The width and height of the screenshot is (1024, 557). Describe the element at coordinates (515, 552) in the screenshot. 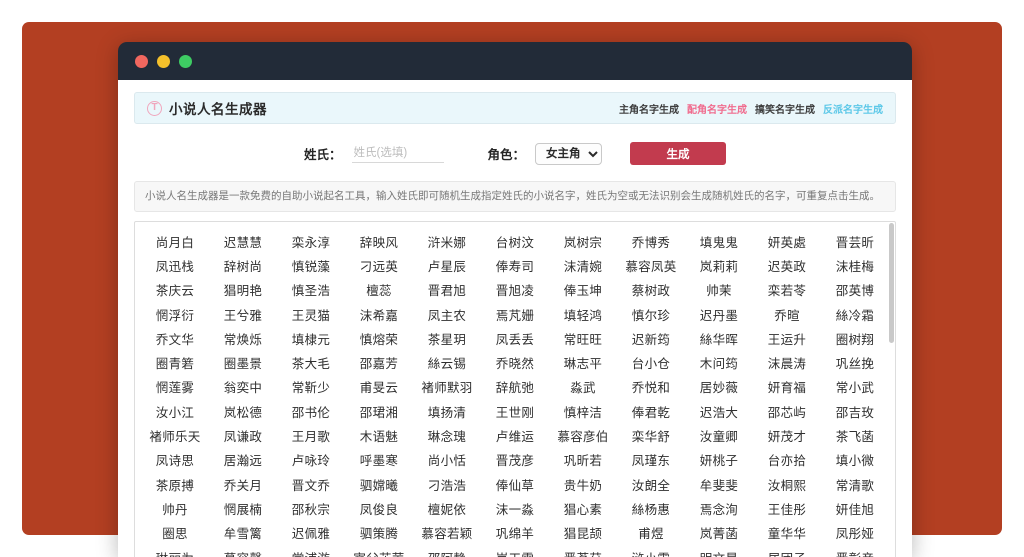

I see `name-cell: 岚天雪` at that location.